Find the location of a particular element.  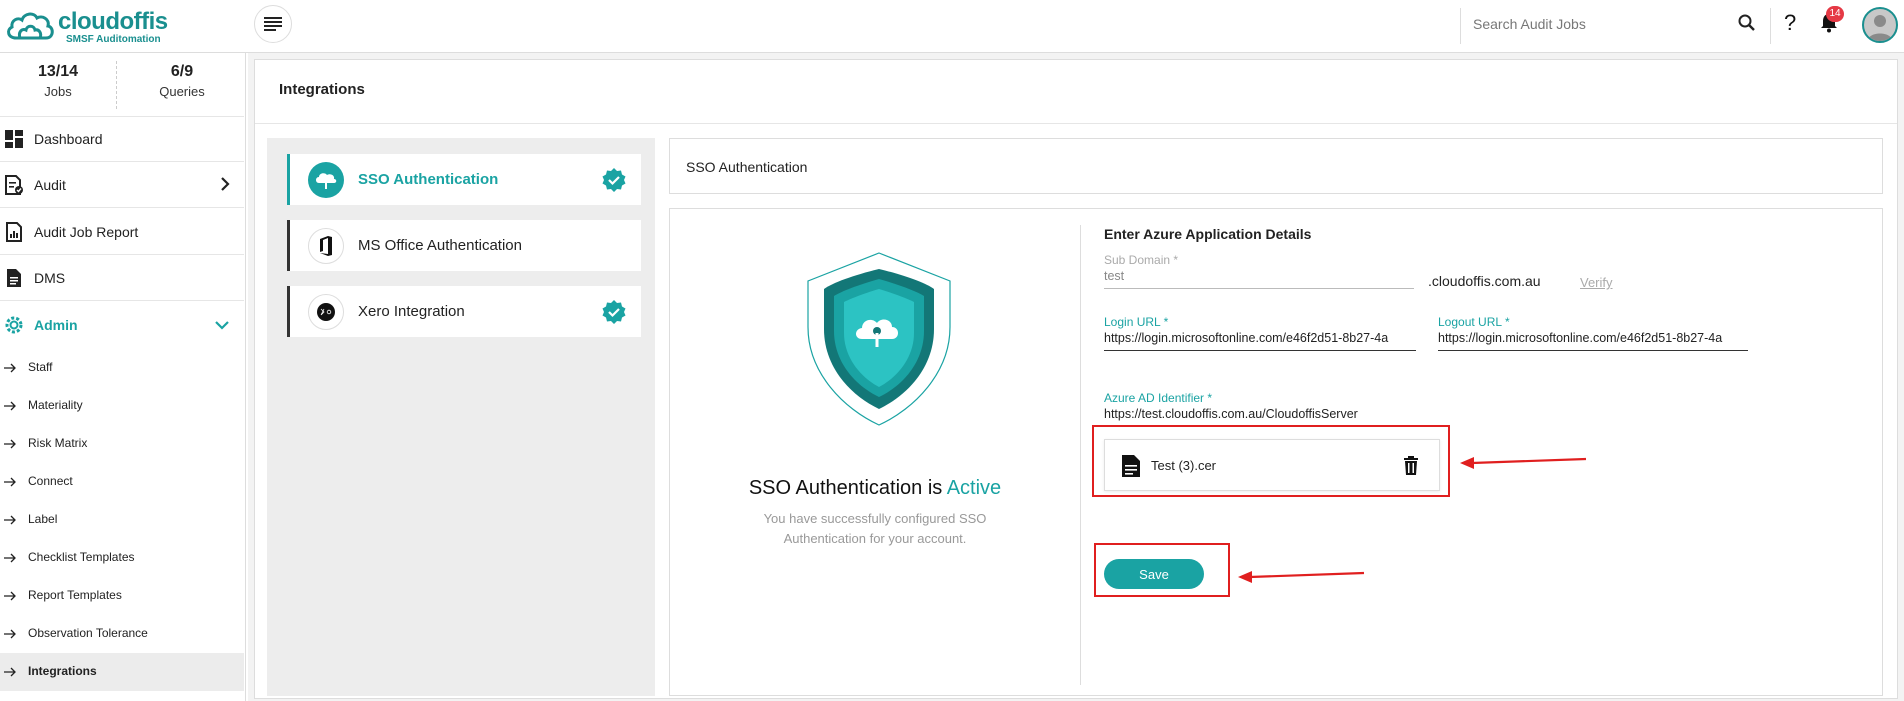

sso-status-title: SSO Authentication is Active is located at coordinates (875, 488).